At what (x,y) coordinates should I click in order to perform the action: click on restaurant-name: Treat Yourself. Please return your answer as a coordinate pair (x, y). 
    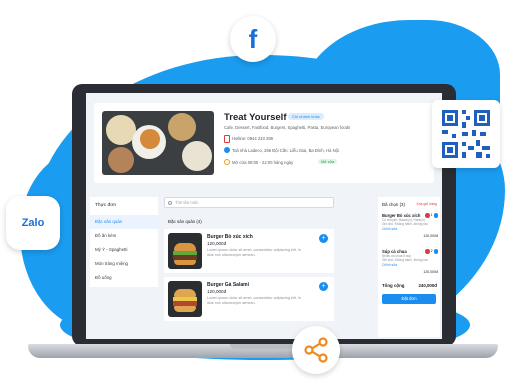
    Looking at the image, I should click on (255, 117).